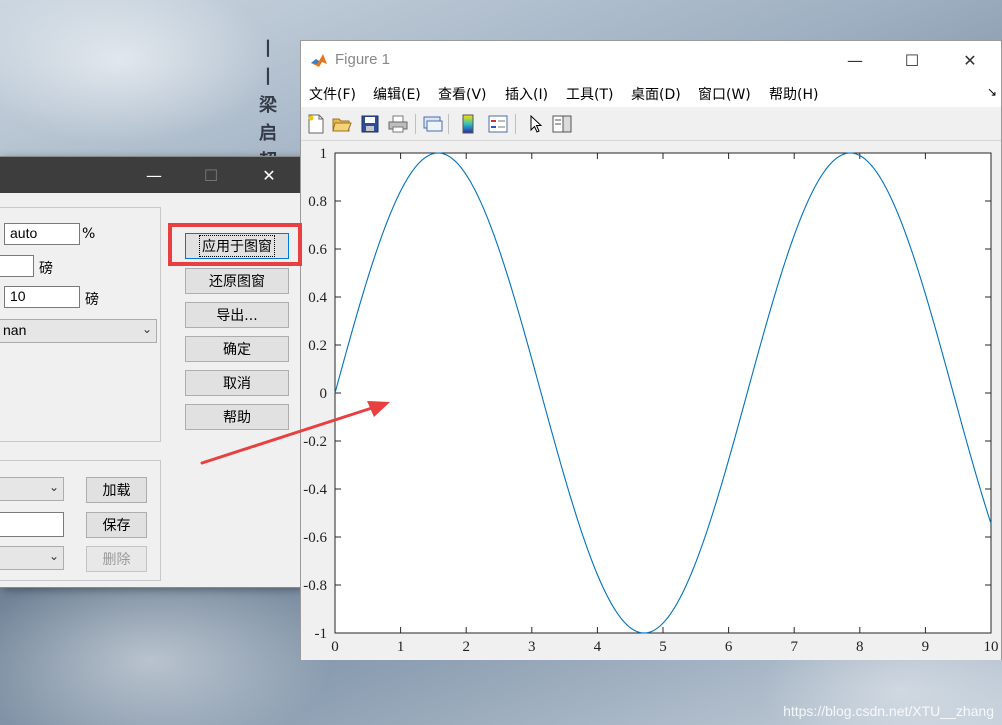  What do you see at coordinates (526, 94) in the screenshot?
I see `menu-insert: 插入(I)` at bounding box center [526, 94].